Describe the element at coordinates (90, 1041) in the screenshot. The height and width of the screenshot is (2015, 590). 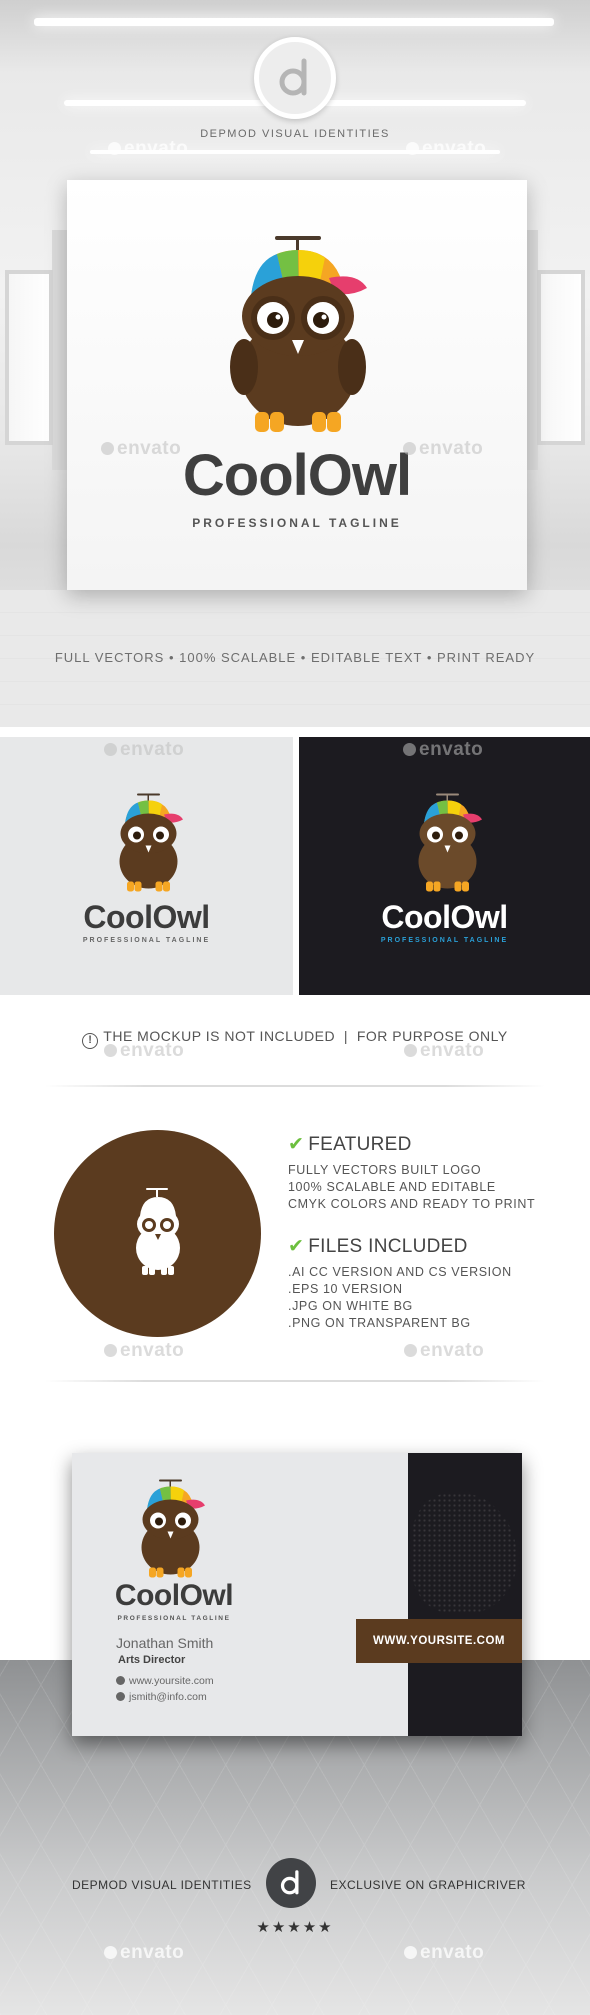
I see `info-icon: !` at that location.